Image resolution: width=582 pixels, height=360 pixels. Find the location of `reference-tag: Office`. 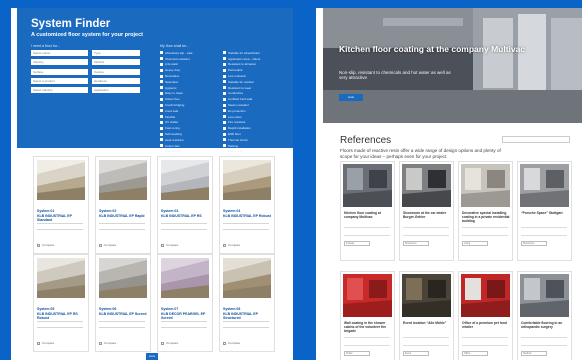

reference-tag: Office is located at coordinates (475, 353).